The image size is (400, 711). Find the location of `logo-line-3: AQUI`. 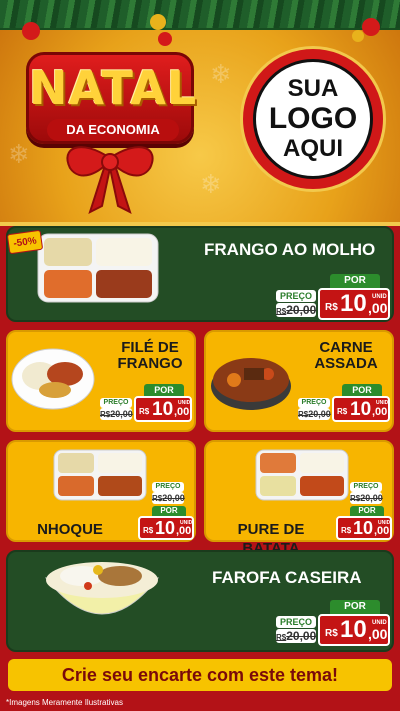

logo-line-3: AQUI is located at coordinates (313, 148).